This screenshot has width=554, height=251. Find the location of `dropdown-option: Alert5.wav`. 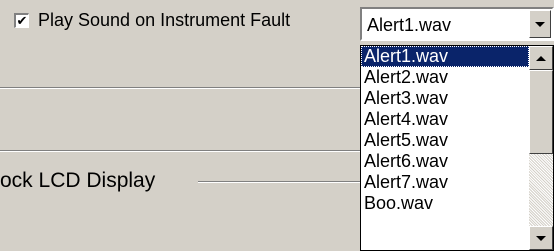

dropdown-option: Alert5.wav is located at coordinates (445, 140).